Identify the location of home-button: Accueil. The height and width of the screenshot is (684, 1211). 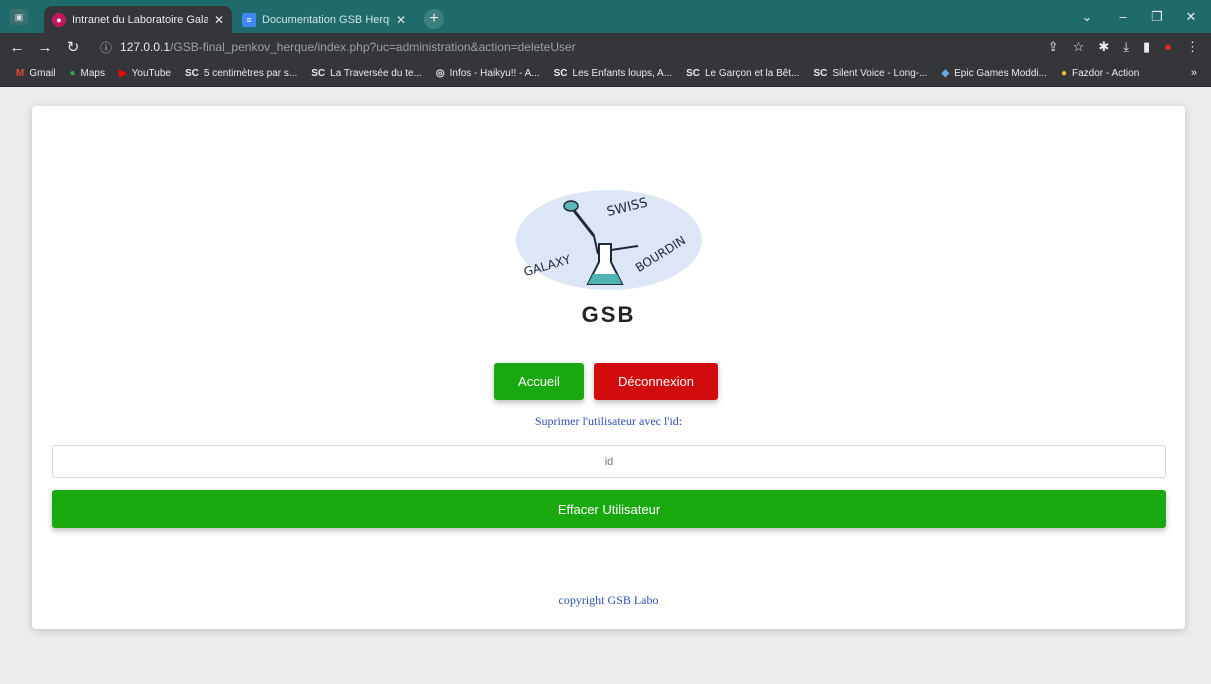
(539, 381).